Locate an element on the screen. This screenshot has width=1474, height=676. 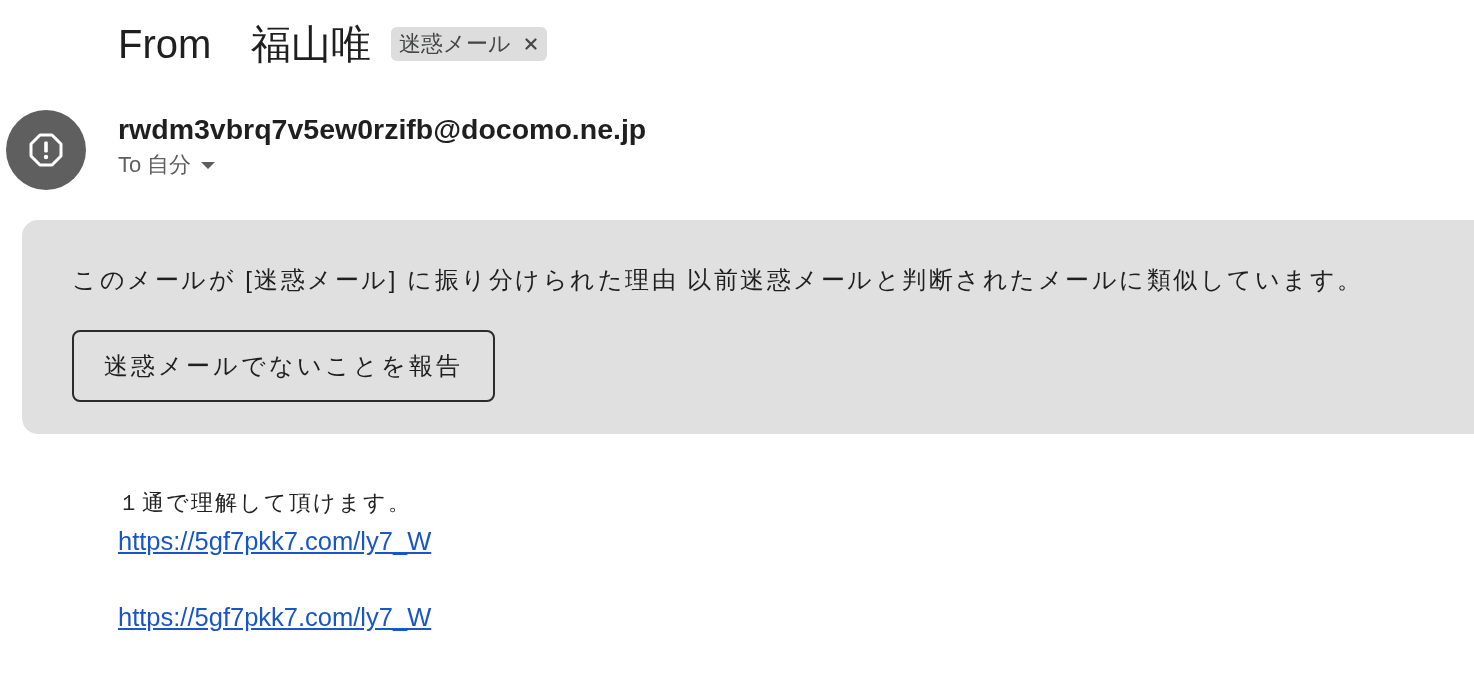
email-subject: From 福山唯 is located at coordinates (245, 44).